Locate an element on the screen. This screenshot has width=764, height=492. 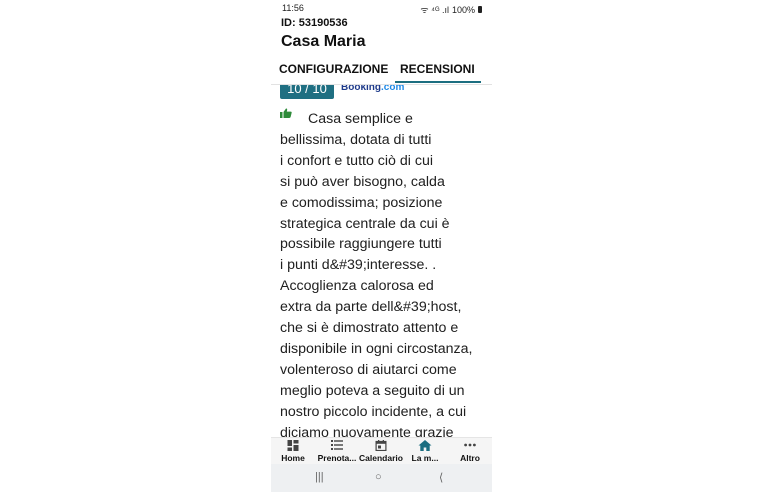
back-icon: ⟨ is located at coordinates (441, 477).